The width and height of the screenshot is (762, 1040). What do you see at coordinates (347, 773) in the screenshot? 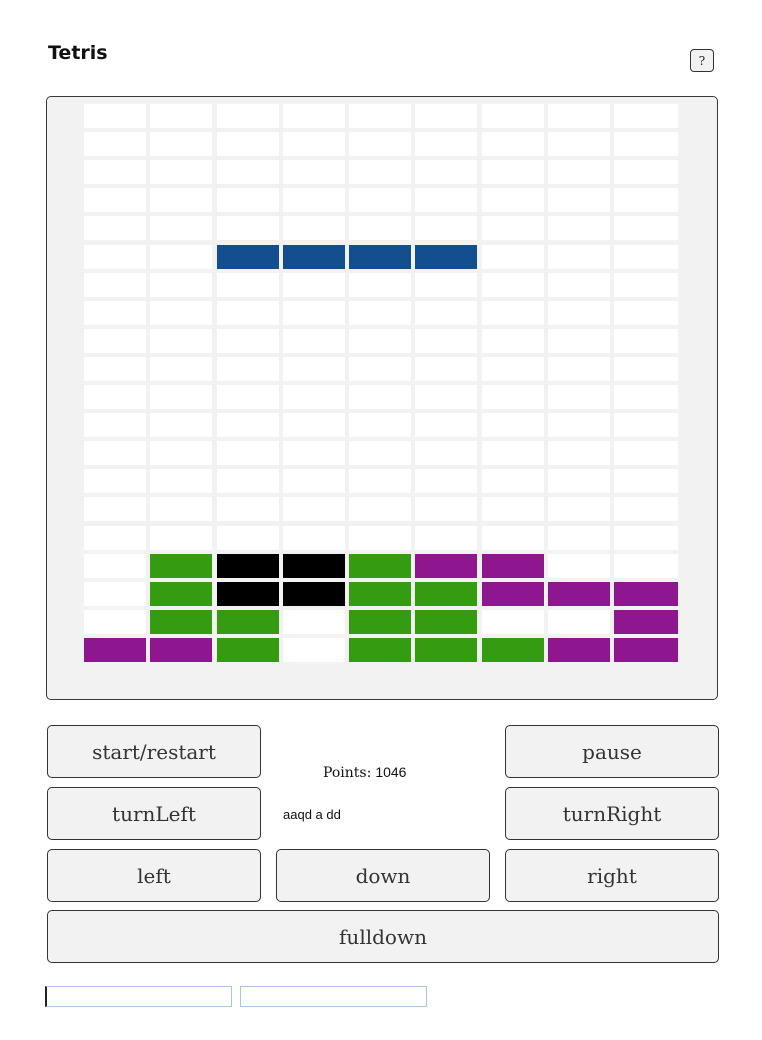
I see `points-label: Points:` at bounding box center [347, 773].